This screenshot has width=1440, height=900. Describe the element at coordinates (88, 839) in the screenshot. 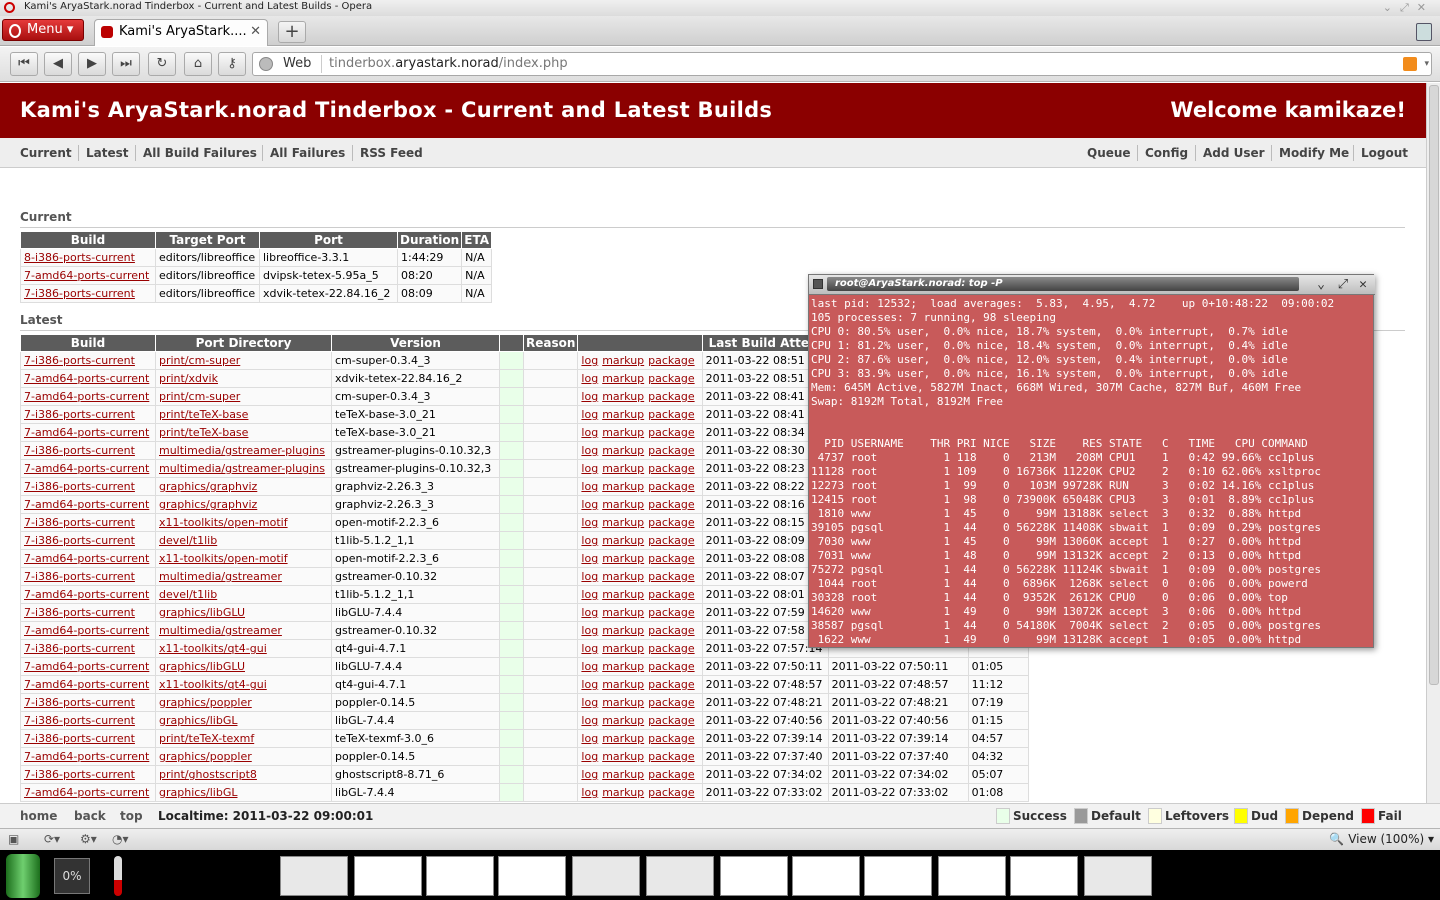

I see `turbo-icon: ⚙▾` at that location.